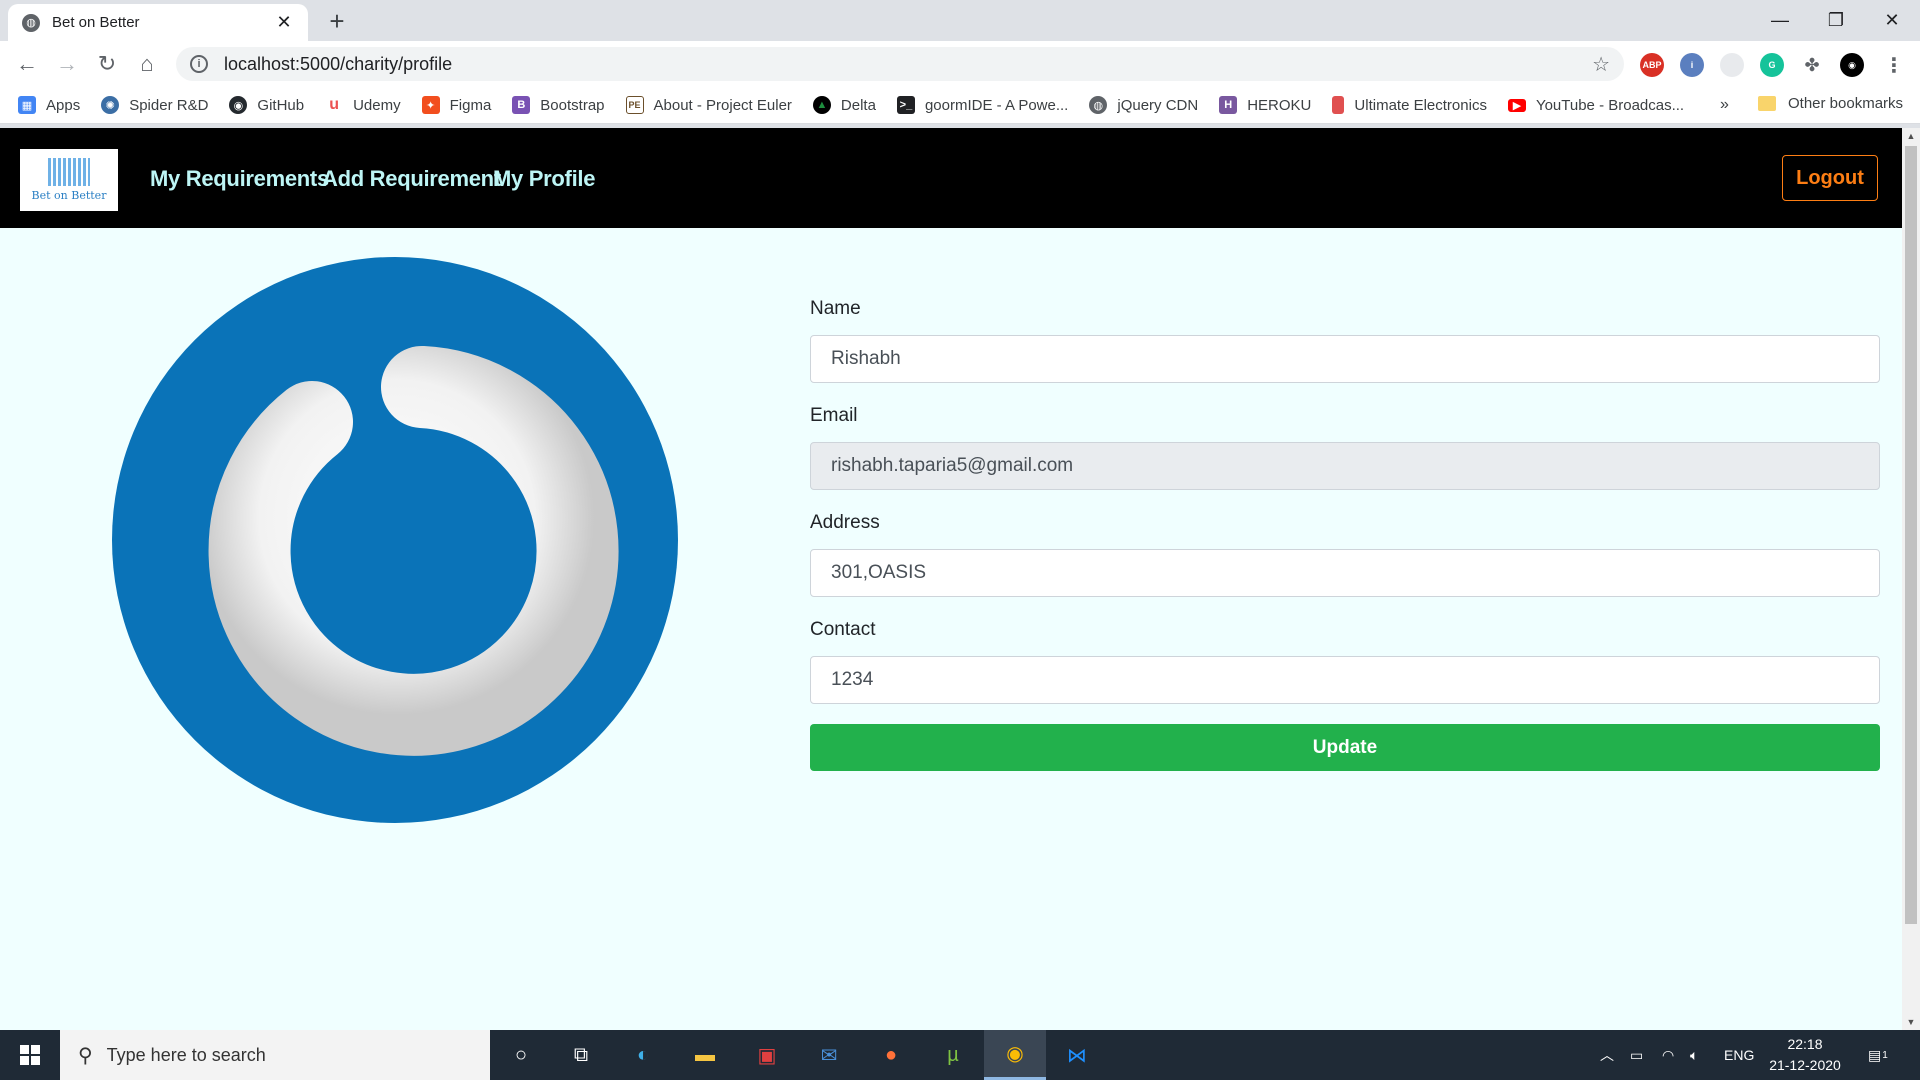 This screenshot has height=1080, width=1920. Describe the element at coordinates (110, 105) in the screenshot. I see `spider-icon: ✺` at that location.